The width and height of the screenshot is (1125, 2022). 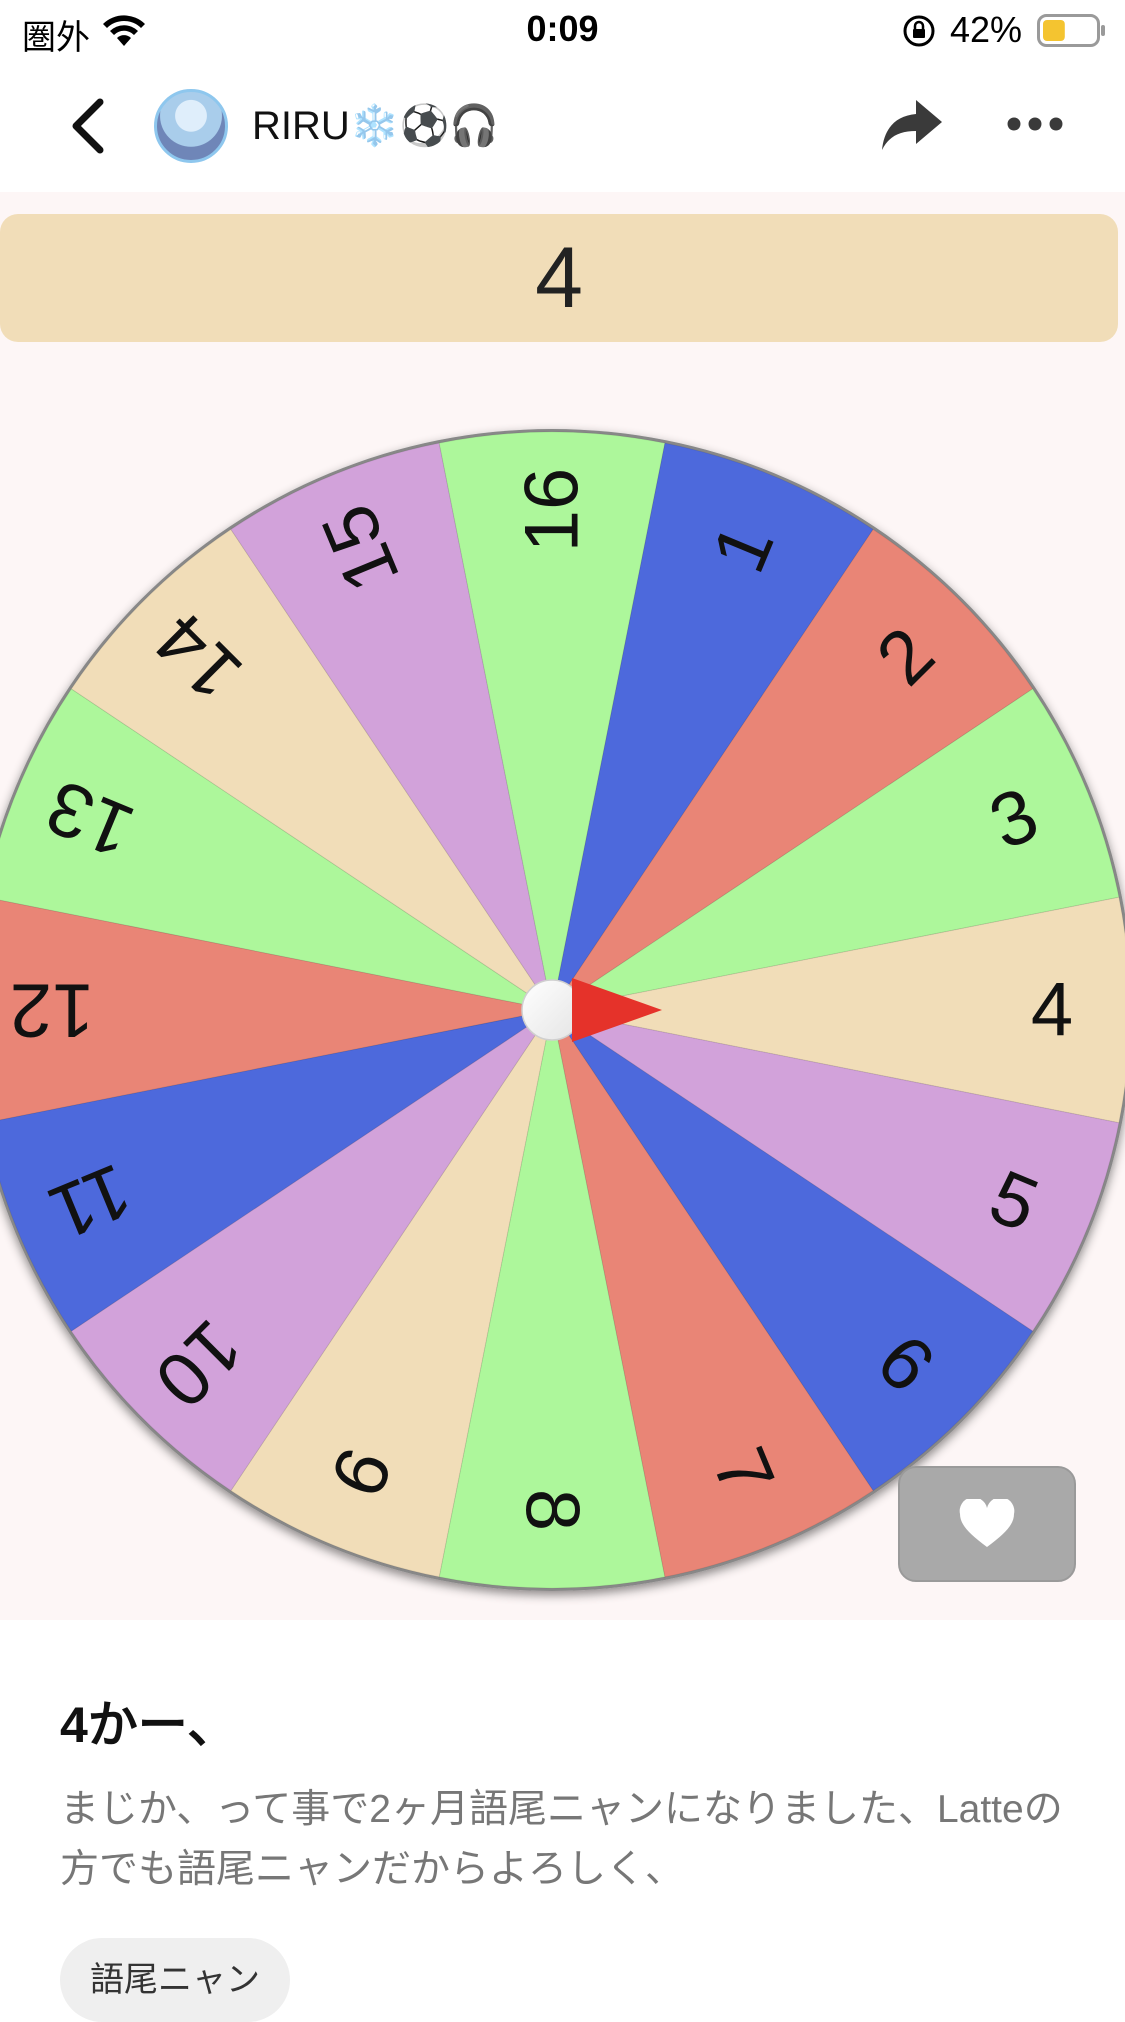 I want to click on battery-percent: 42%, so click(x=986, y=29).